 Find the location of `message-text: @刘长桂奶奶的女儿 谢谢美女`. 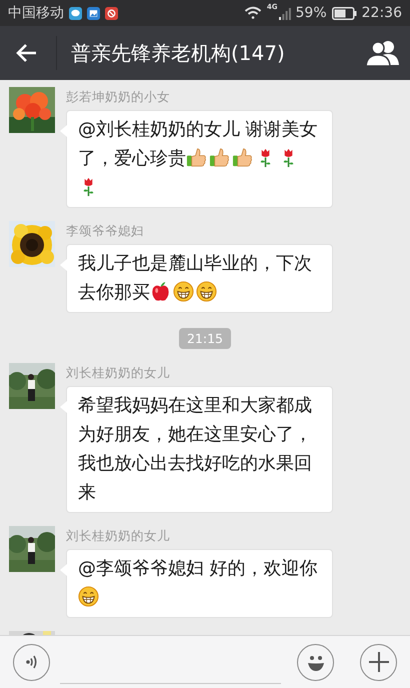

message-text: @刘长桂奶奶的女儿 谢谢美女 is located at coordinates (198, 129).